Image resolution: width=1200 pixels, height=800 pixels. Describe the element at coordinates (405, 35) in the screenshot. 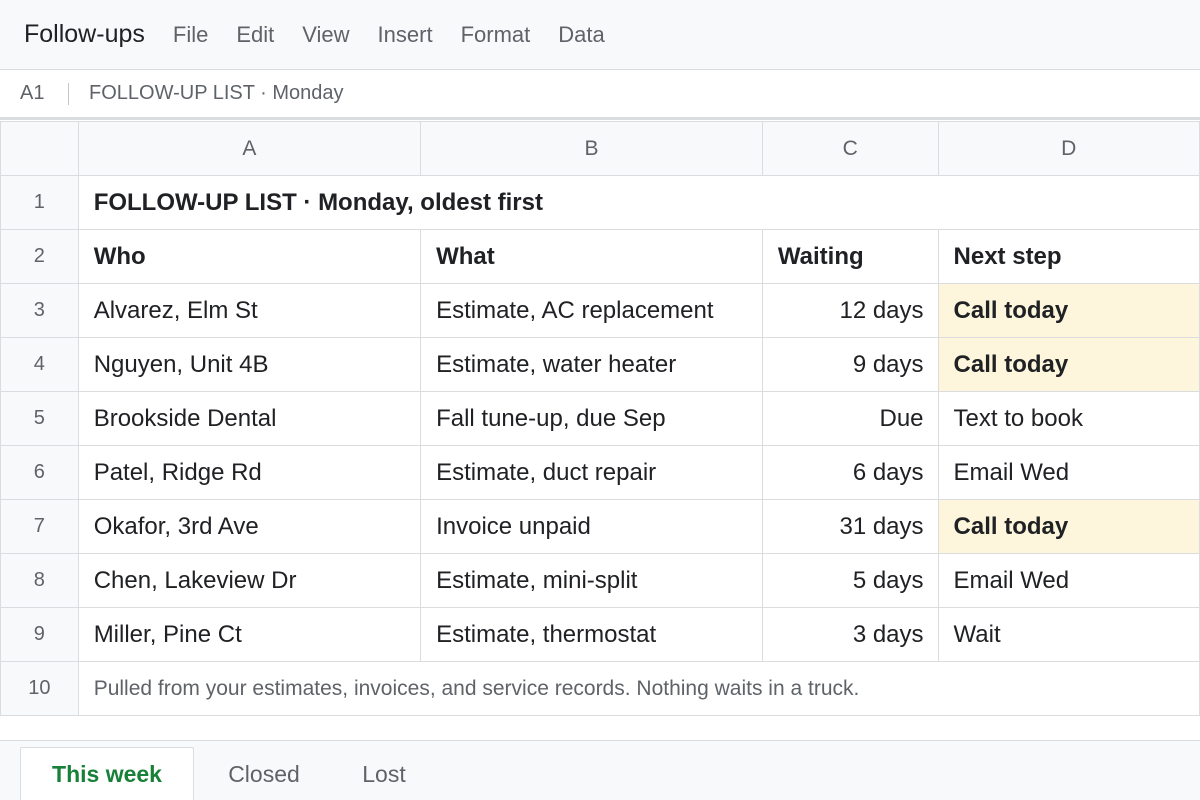

I see `menu-insert: Insert` at that location.